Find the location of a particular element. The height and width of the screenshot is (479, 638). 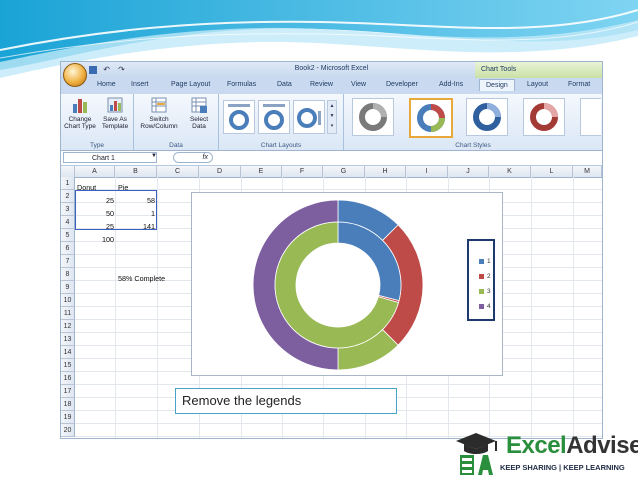

column-header: G is located at coordinates (344, 171).